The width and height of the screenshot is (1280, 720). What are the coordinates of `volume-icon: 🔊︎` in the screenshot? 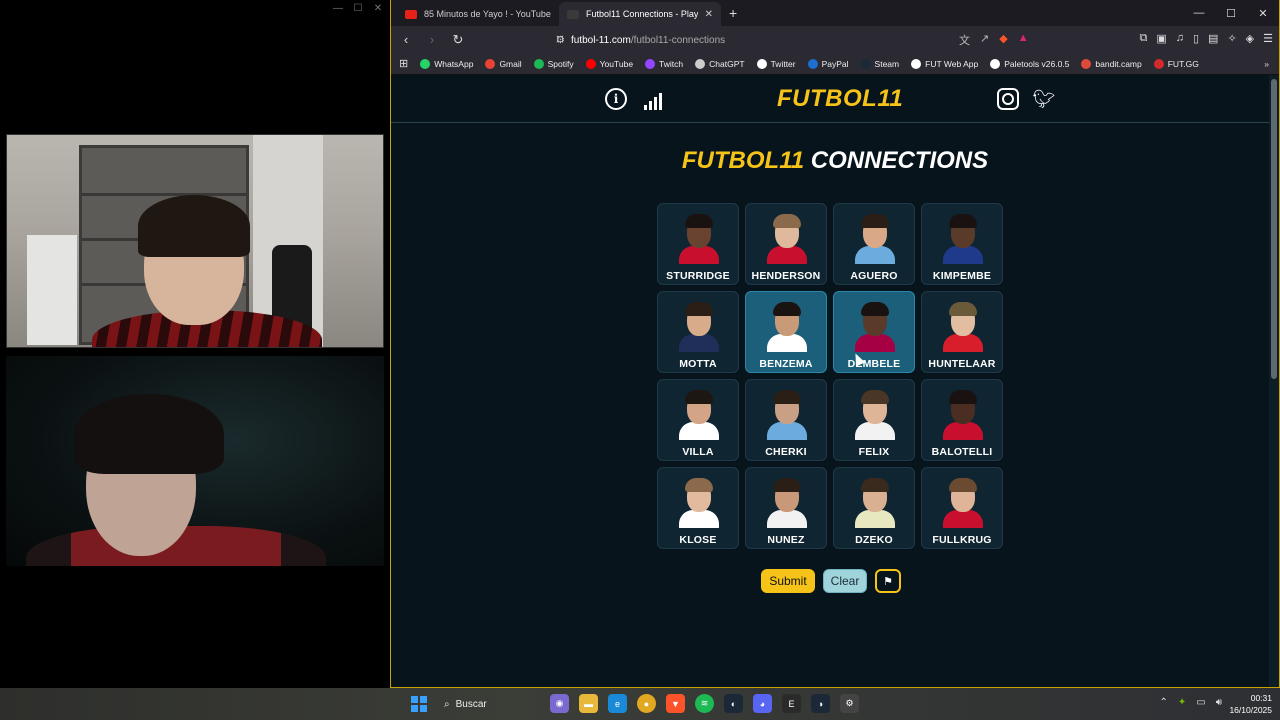 It's located at (1219, 702).